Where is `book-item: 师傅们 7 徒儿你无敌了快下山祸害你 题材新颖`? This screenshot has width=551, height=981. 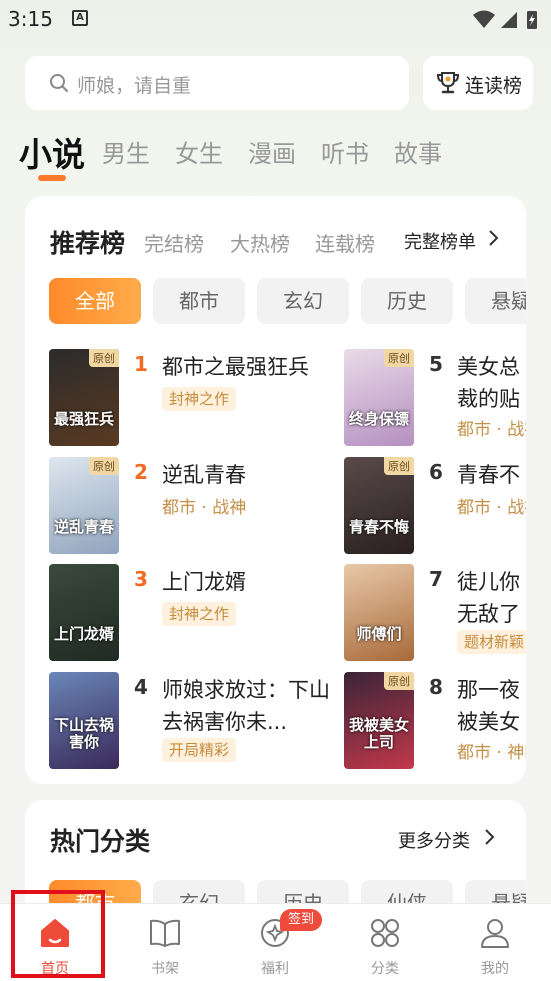 book-item: 师傅们 7 徒儿你无敌了快下山祸害你 题材新颖 is located at coordinates (435, 614).